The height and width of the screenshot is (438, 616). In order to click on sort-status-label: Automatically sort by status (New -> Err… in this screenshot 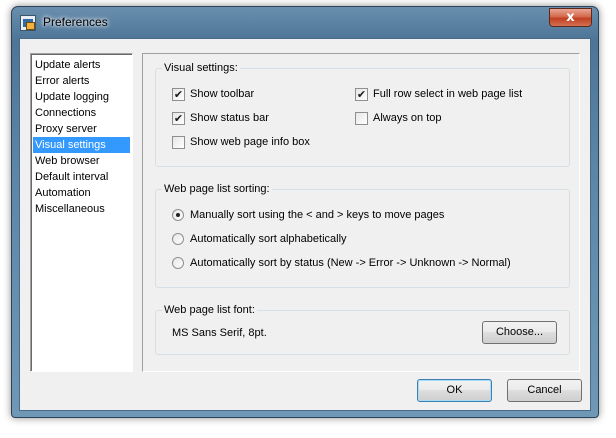, I will do `click(350, 263)`.